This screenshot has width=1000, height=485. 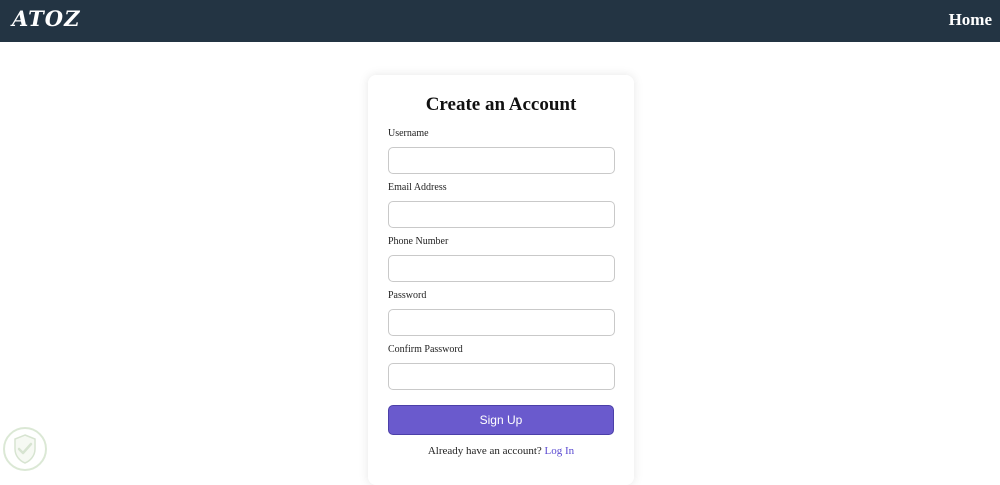 I want to click on username-input, so click(x=501, y=160).